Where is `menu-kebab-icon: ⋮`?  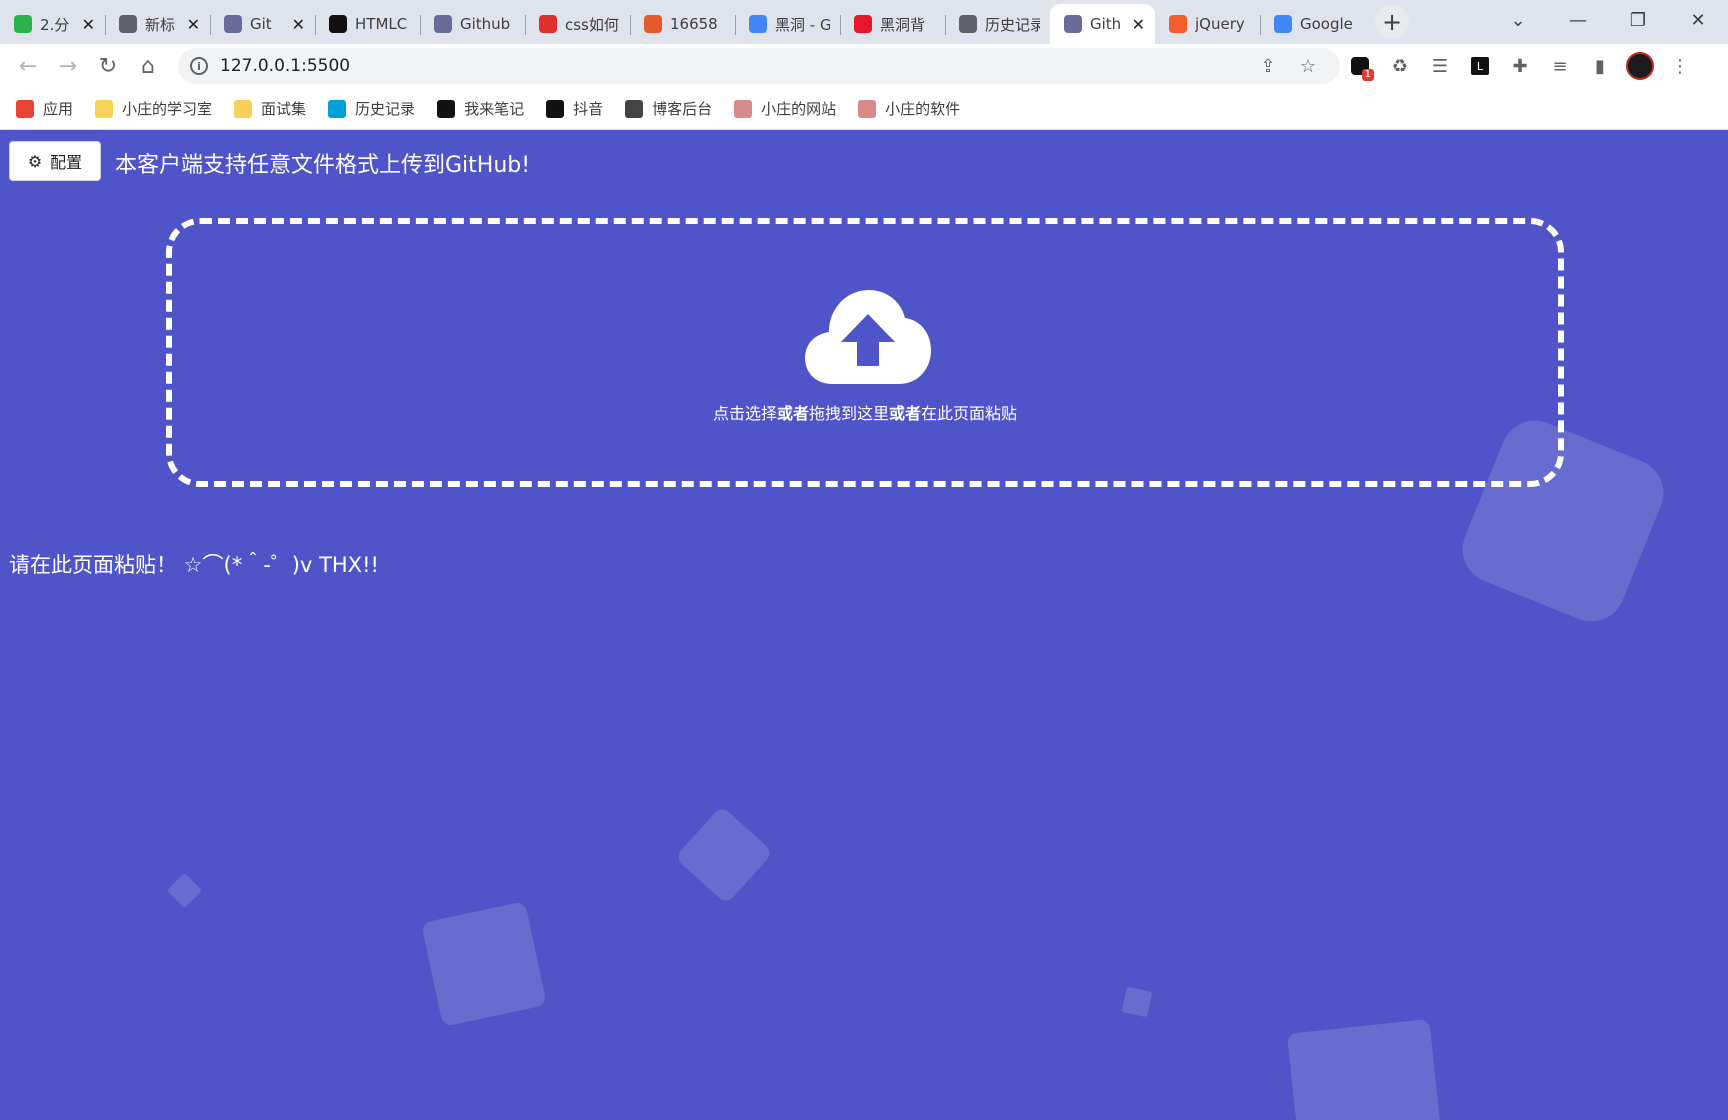 menu-kebab-icon: ⋮ is located at coordinates (1680, 66).